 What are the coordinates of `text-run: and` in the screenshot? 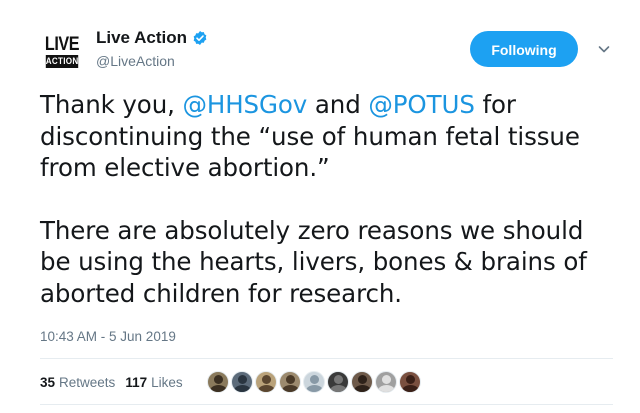 It's located at (338, 104).